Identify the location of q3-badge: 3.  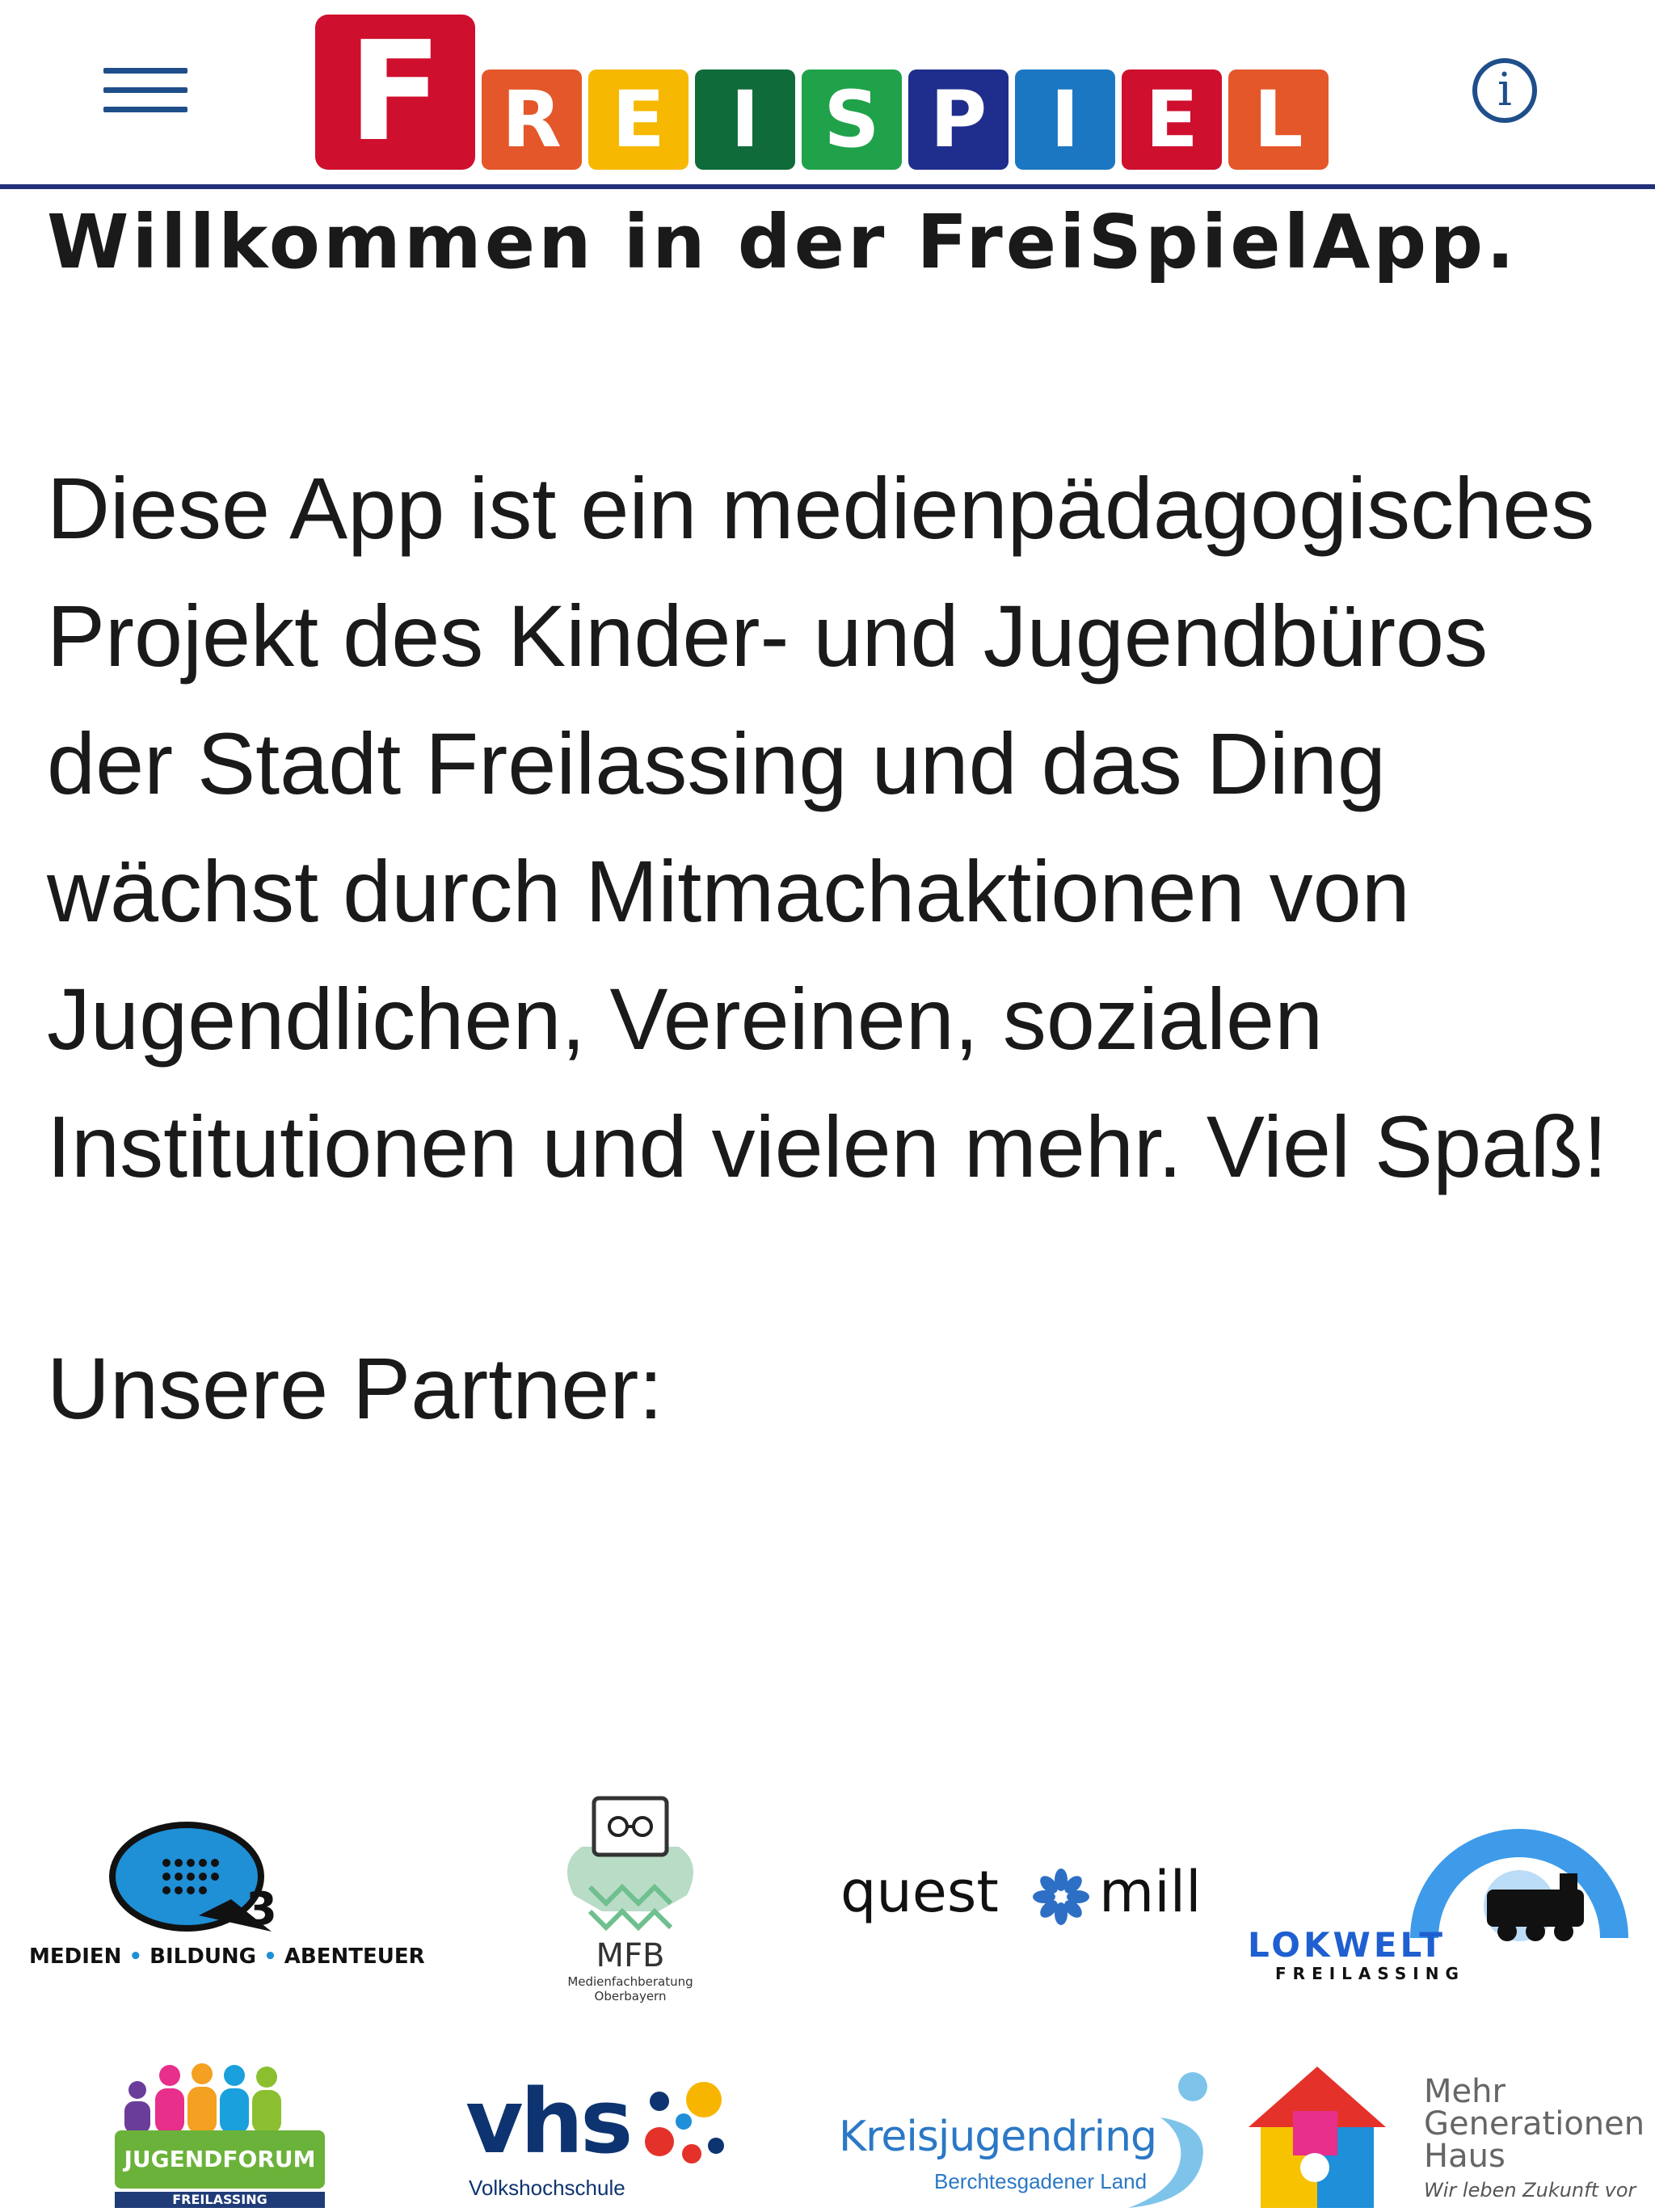
(261, 1909).